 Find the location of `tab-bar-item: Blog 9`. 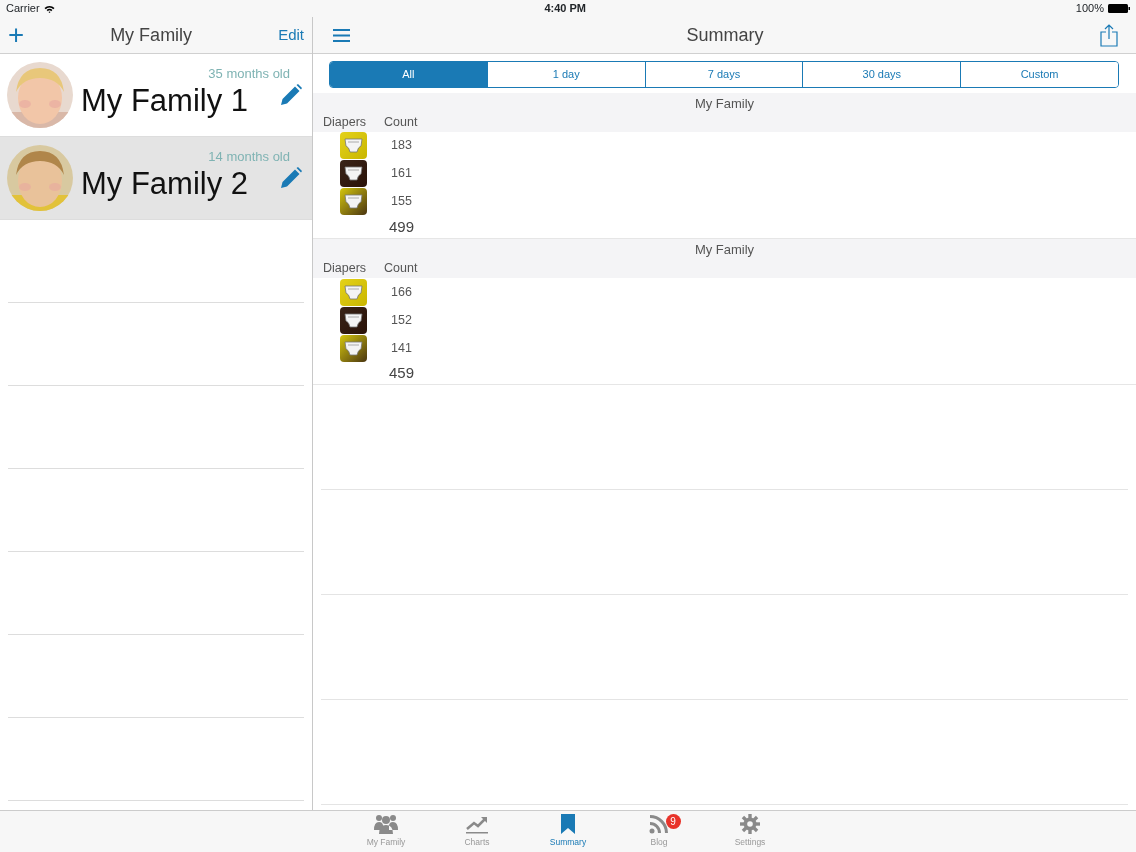

tab-bar-item: Blog 9 is located at coordinates (659, 831).